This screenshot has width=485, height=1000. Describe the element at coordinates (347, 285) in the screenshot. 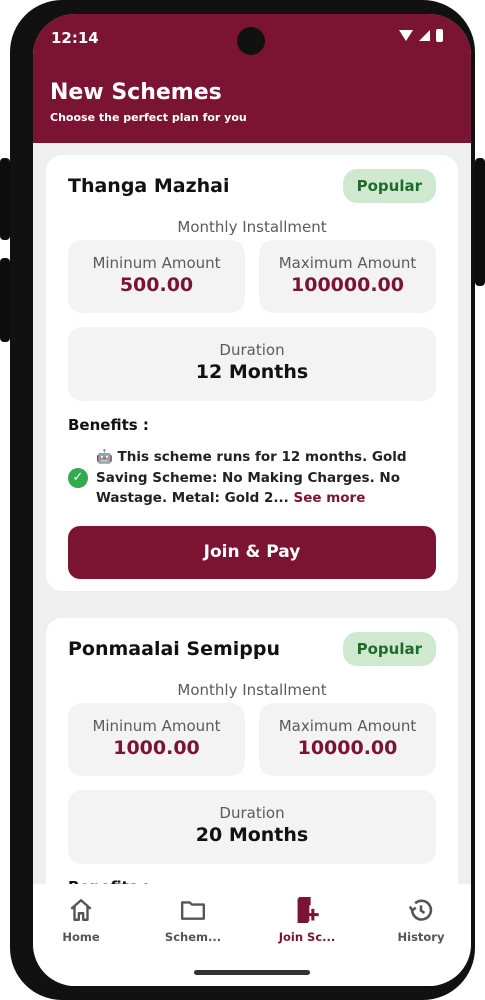

I see `max-amount-value: 100000.00` at that location.